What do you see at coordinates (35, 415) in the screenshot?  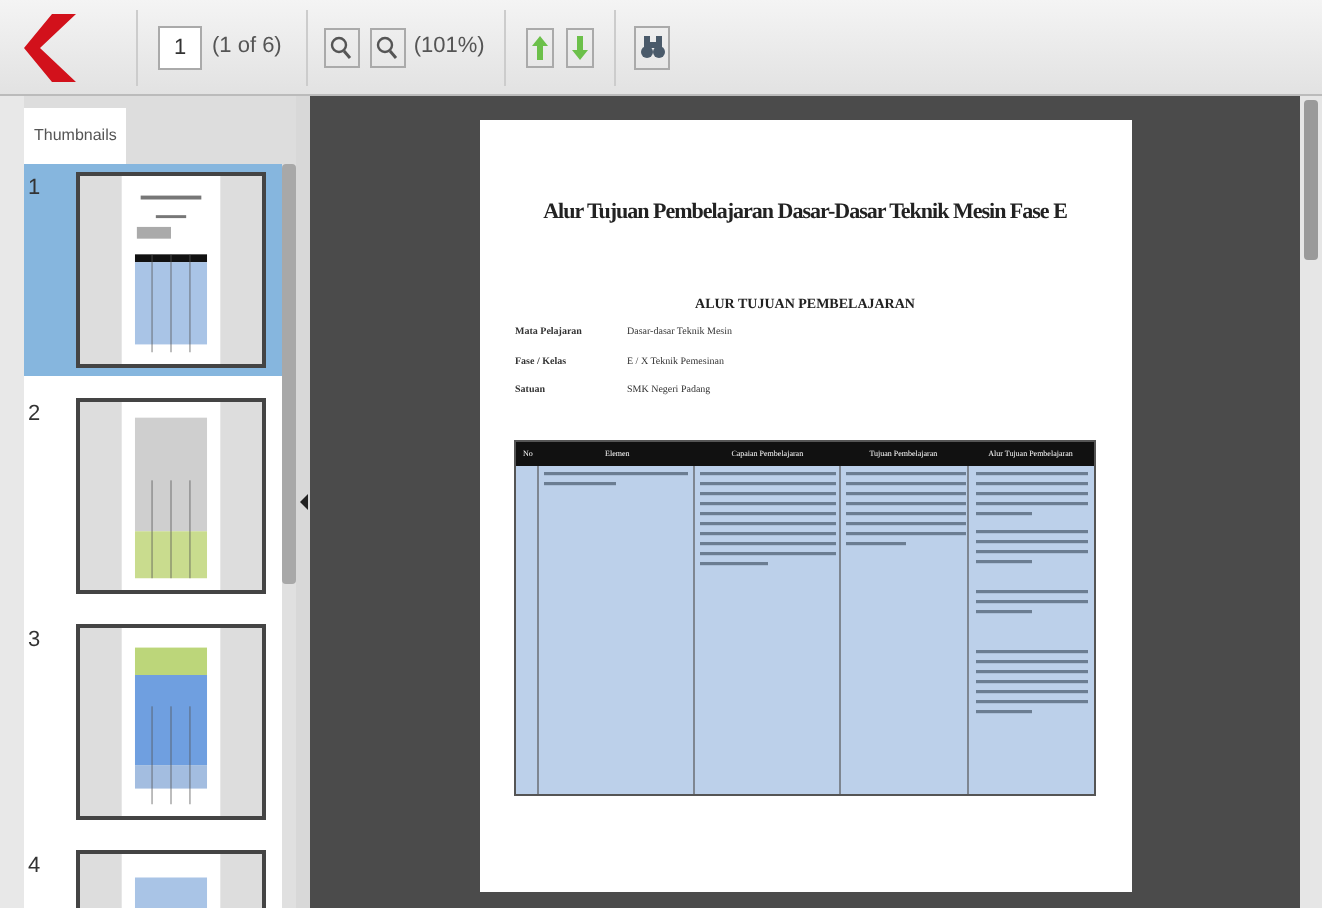 I see `thumbnail-number: 2` at bounding box center [35, 415].